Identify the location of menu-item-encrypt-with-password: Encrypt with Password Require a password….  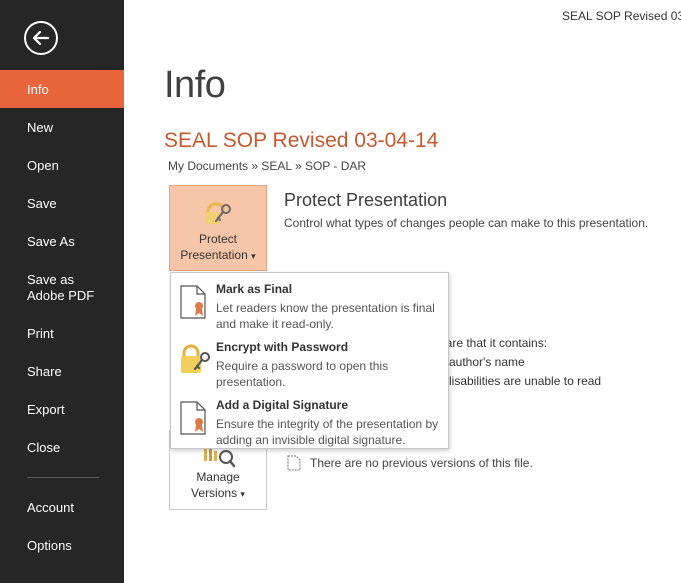
(309, 361).